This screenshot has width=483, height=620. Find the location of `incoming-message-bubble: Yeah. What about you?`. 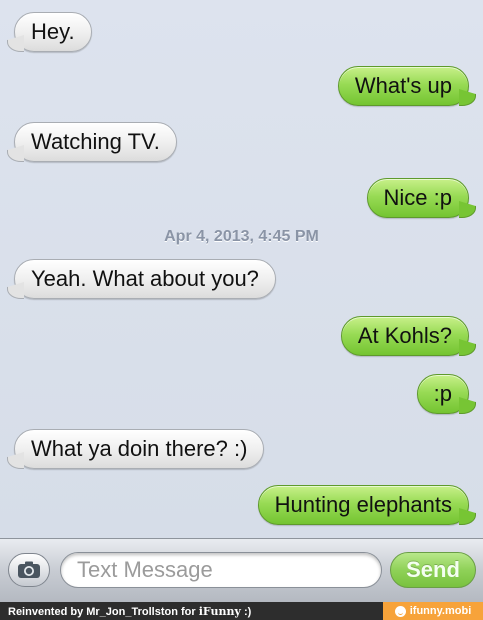

incoming-message-bubble: Yeah. What about you? is located at coordinates (145, 279).